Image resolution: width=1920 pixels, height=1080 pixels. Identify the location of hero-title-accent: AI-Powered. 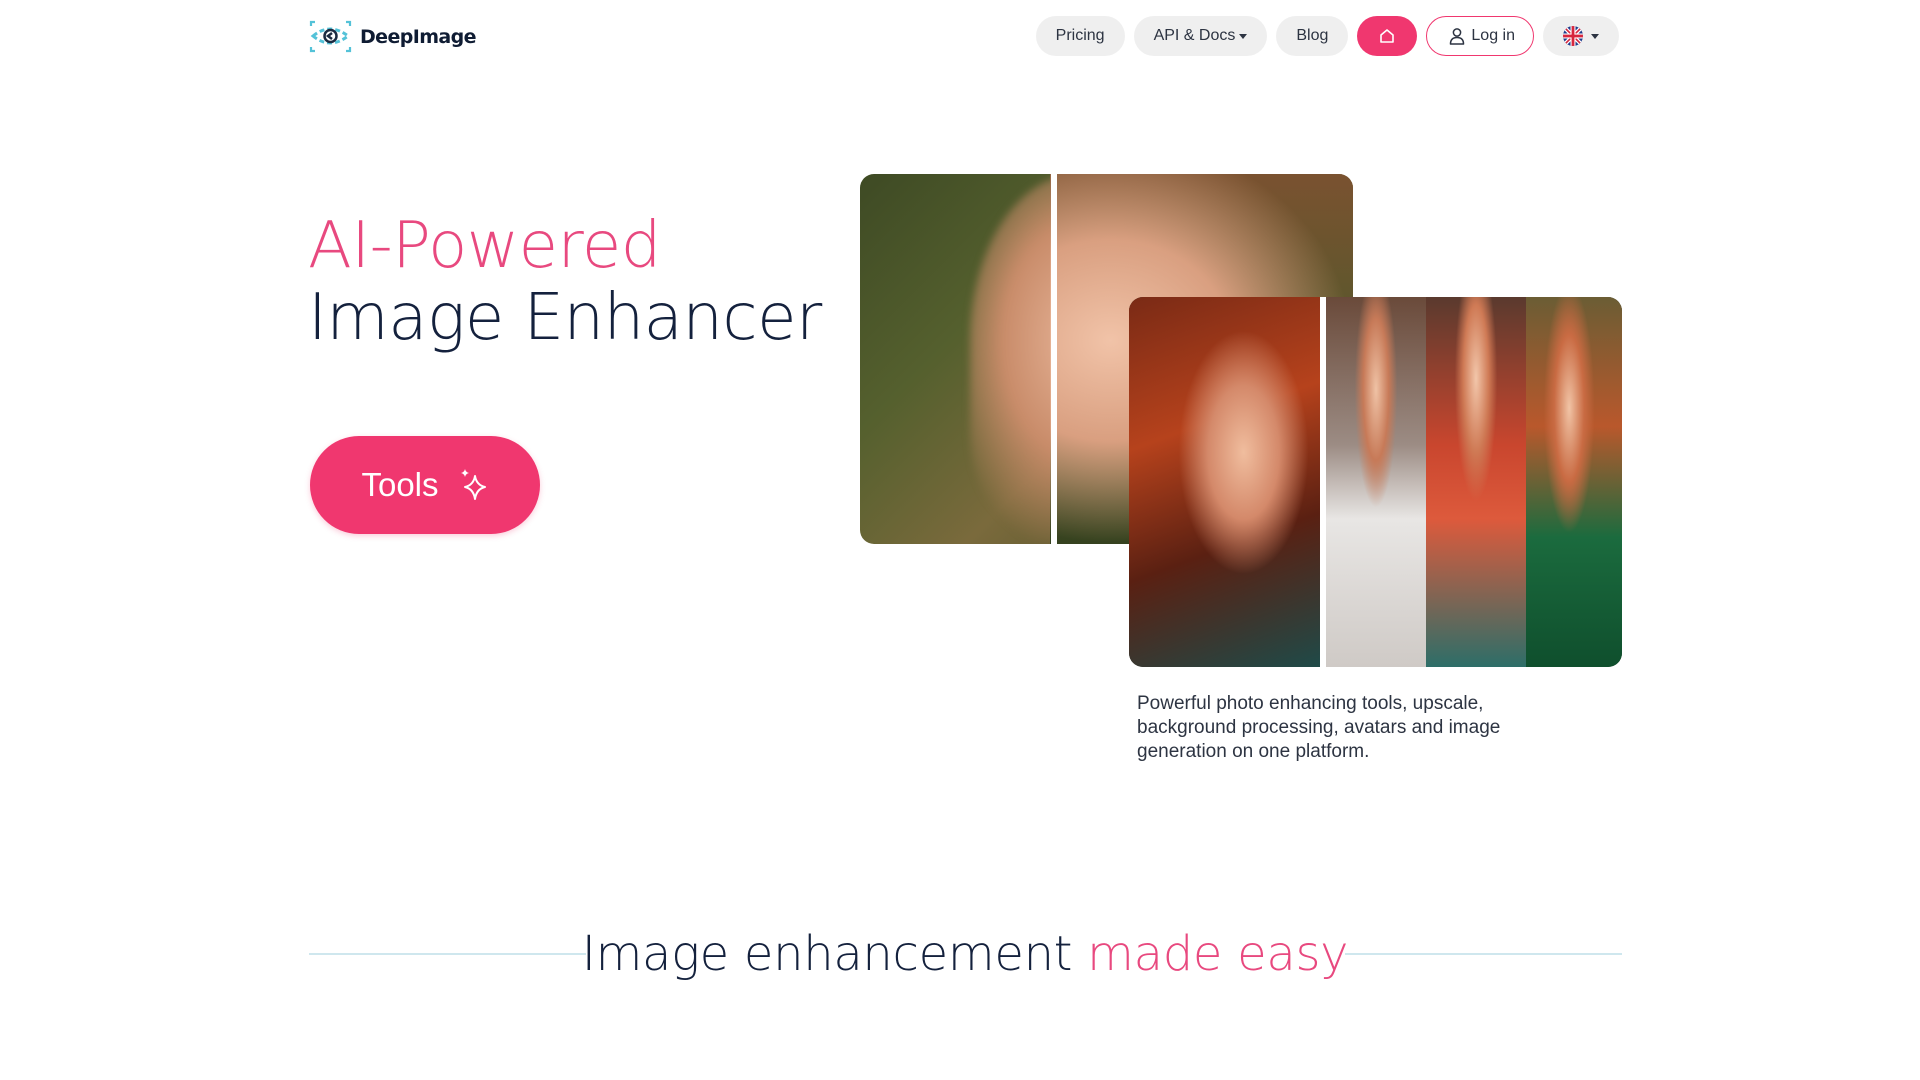
(484, 246).